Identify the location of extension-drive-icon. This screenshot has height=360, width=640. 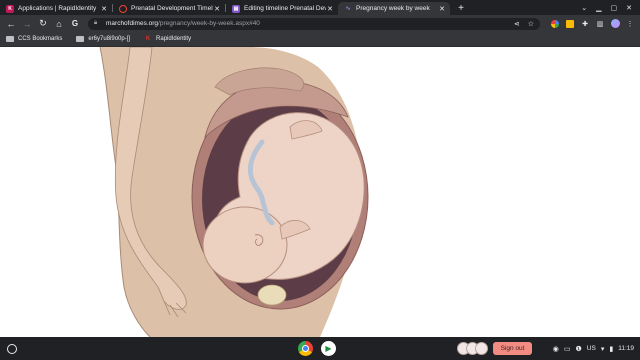
(570, 24).